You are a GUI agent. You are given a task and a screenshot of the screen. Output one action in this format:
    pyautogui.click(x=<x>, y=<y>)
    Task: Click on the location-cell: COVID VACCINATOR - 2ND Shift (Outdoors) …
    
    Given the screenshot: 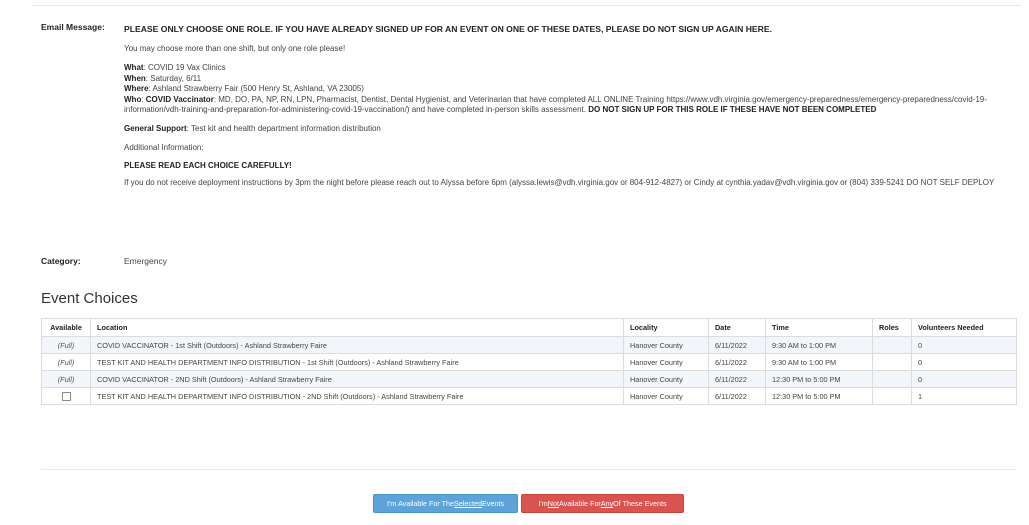 What is the action you would take?
    pyautogui.click(x=357, y=379)
    